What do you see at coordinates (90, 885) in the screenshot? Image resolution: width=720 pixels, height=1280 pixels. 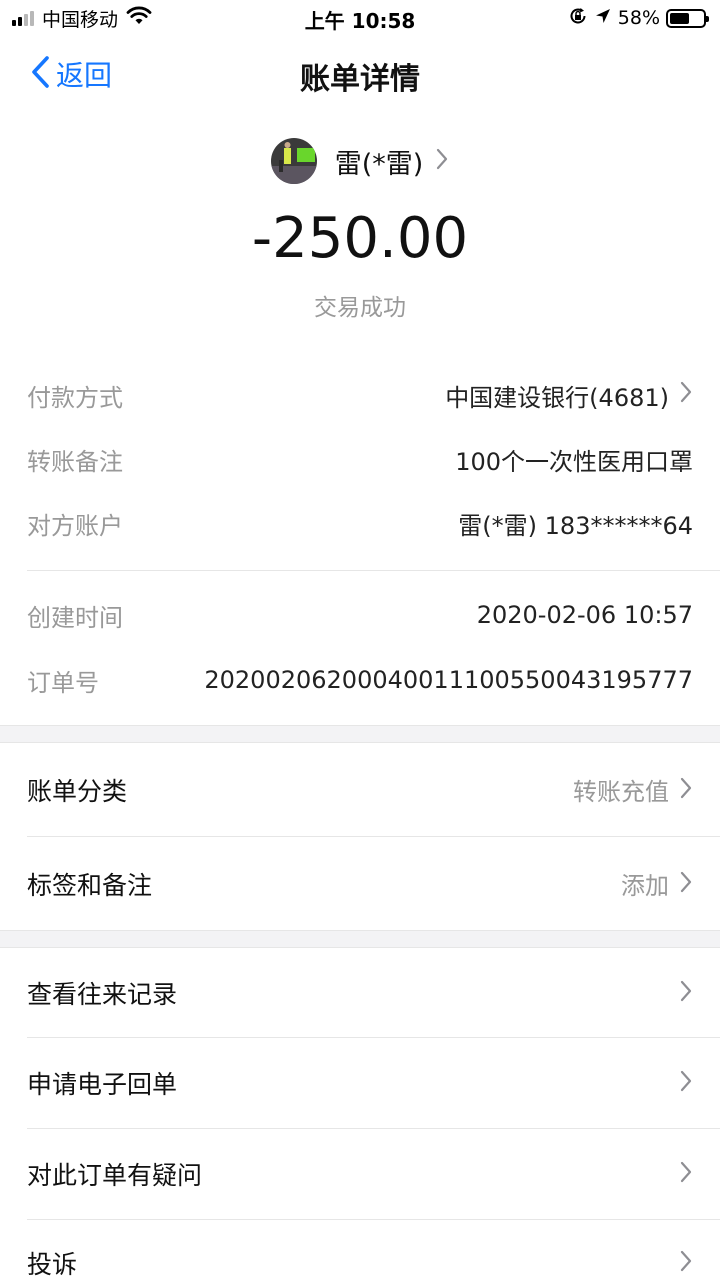 I see `list-label: 标签和备注` at bounding box center [90, 885].